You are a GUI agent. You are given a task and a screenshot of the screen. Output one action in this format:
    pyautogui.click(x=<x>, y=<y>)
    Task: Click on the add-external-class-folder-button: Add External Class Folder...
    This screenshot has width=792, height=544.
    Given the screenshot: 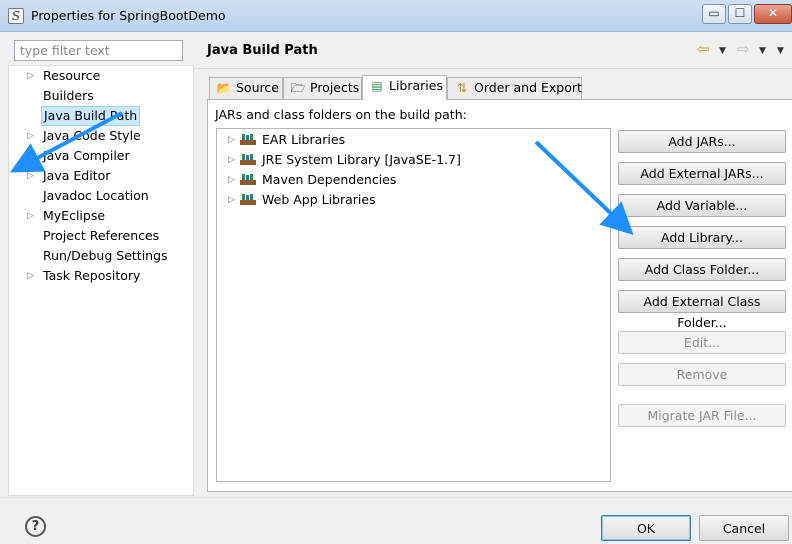 What is the action you would take?
    pyautogui.click(x=702, y=310)
    